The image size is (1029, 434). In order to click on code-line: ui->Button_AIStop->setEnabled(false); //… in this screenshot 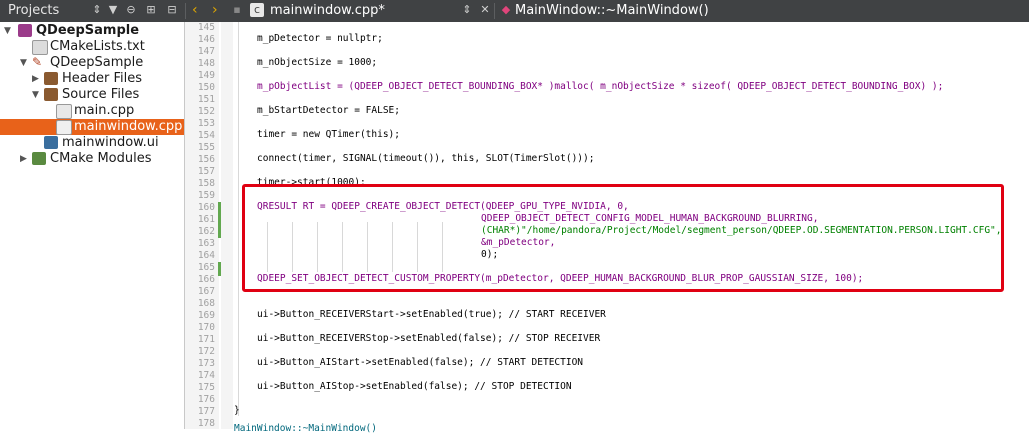, I will do `click(414, 386)`.